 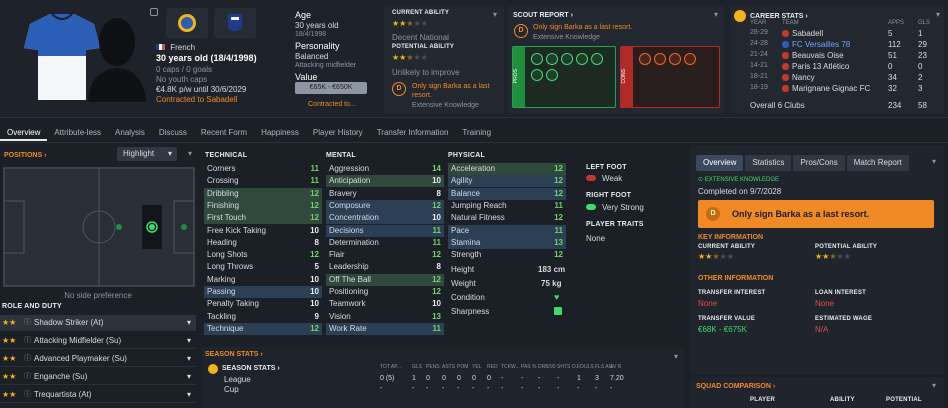 I want to click on contract-line: Contracted to Sabadell, so click(x=196, y=99).